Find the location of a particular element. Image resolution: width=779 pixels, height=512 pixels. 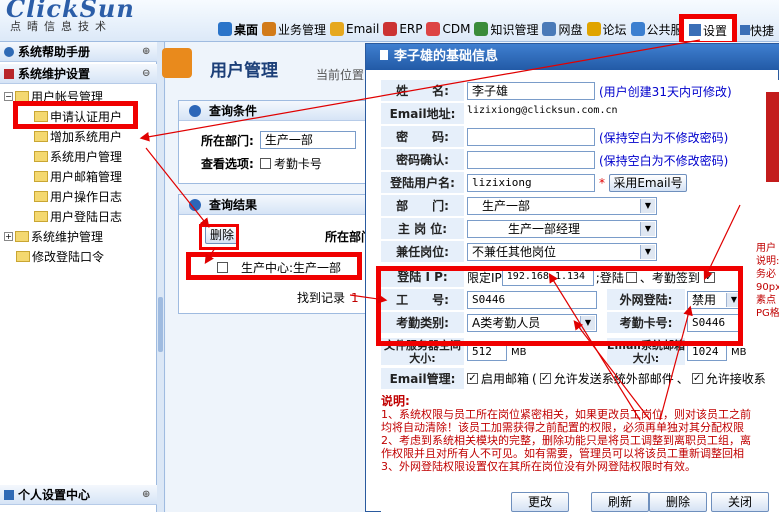

nav-item-label: CDM is located at coordinates (456, 29).